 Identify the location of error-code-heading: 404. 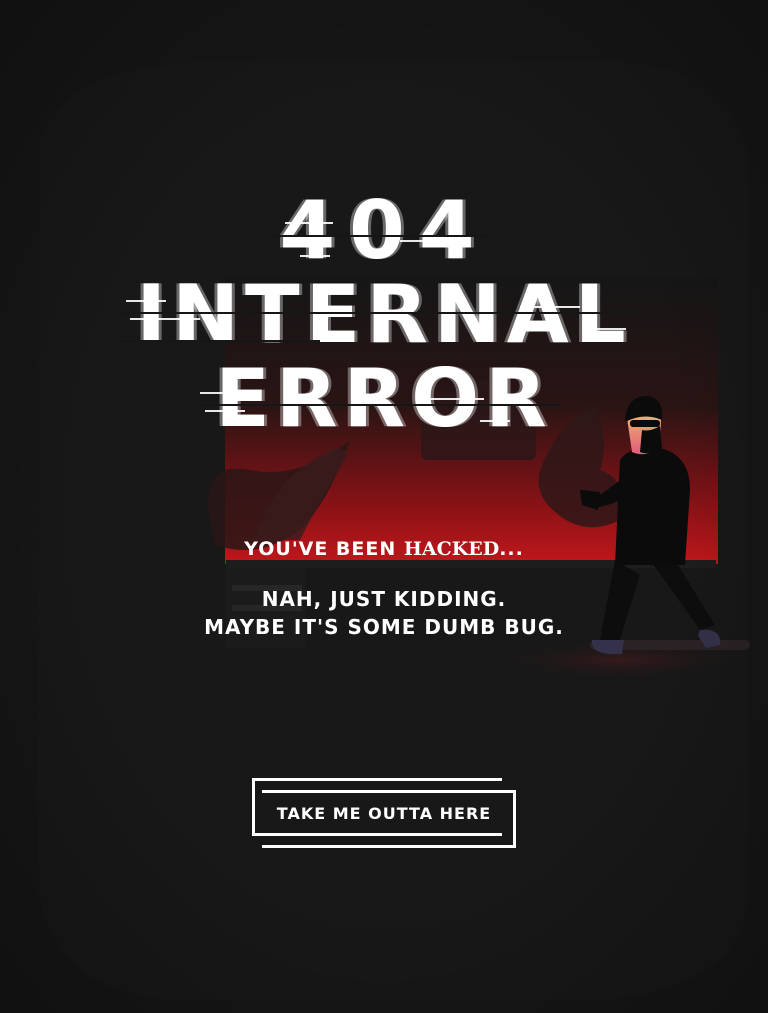
(384, 230).